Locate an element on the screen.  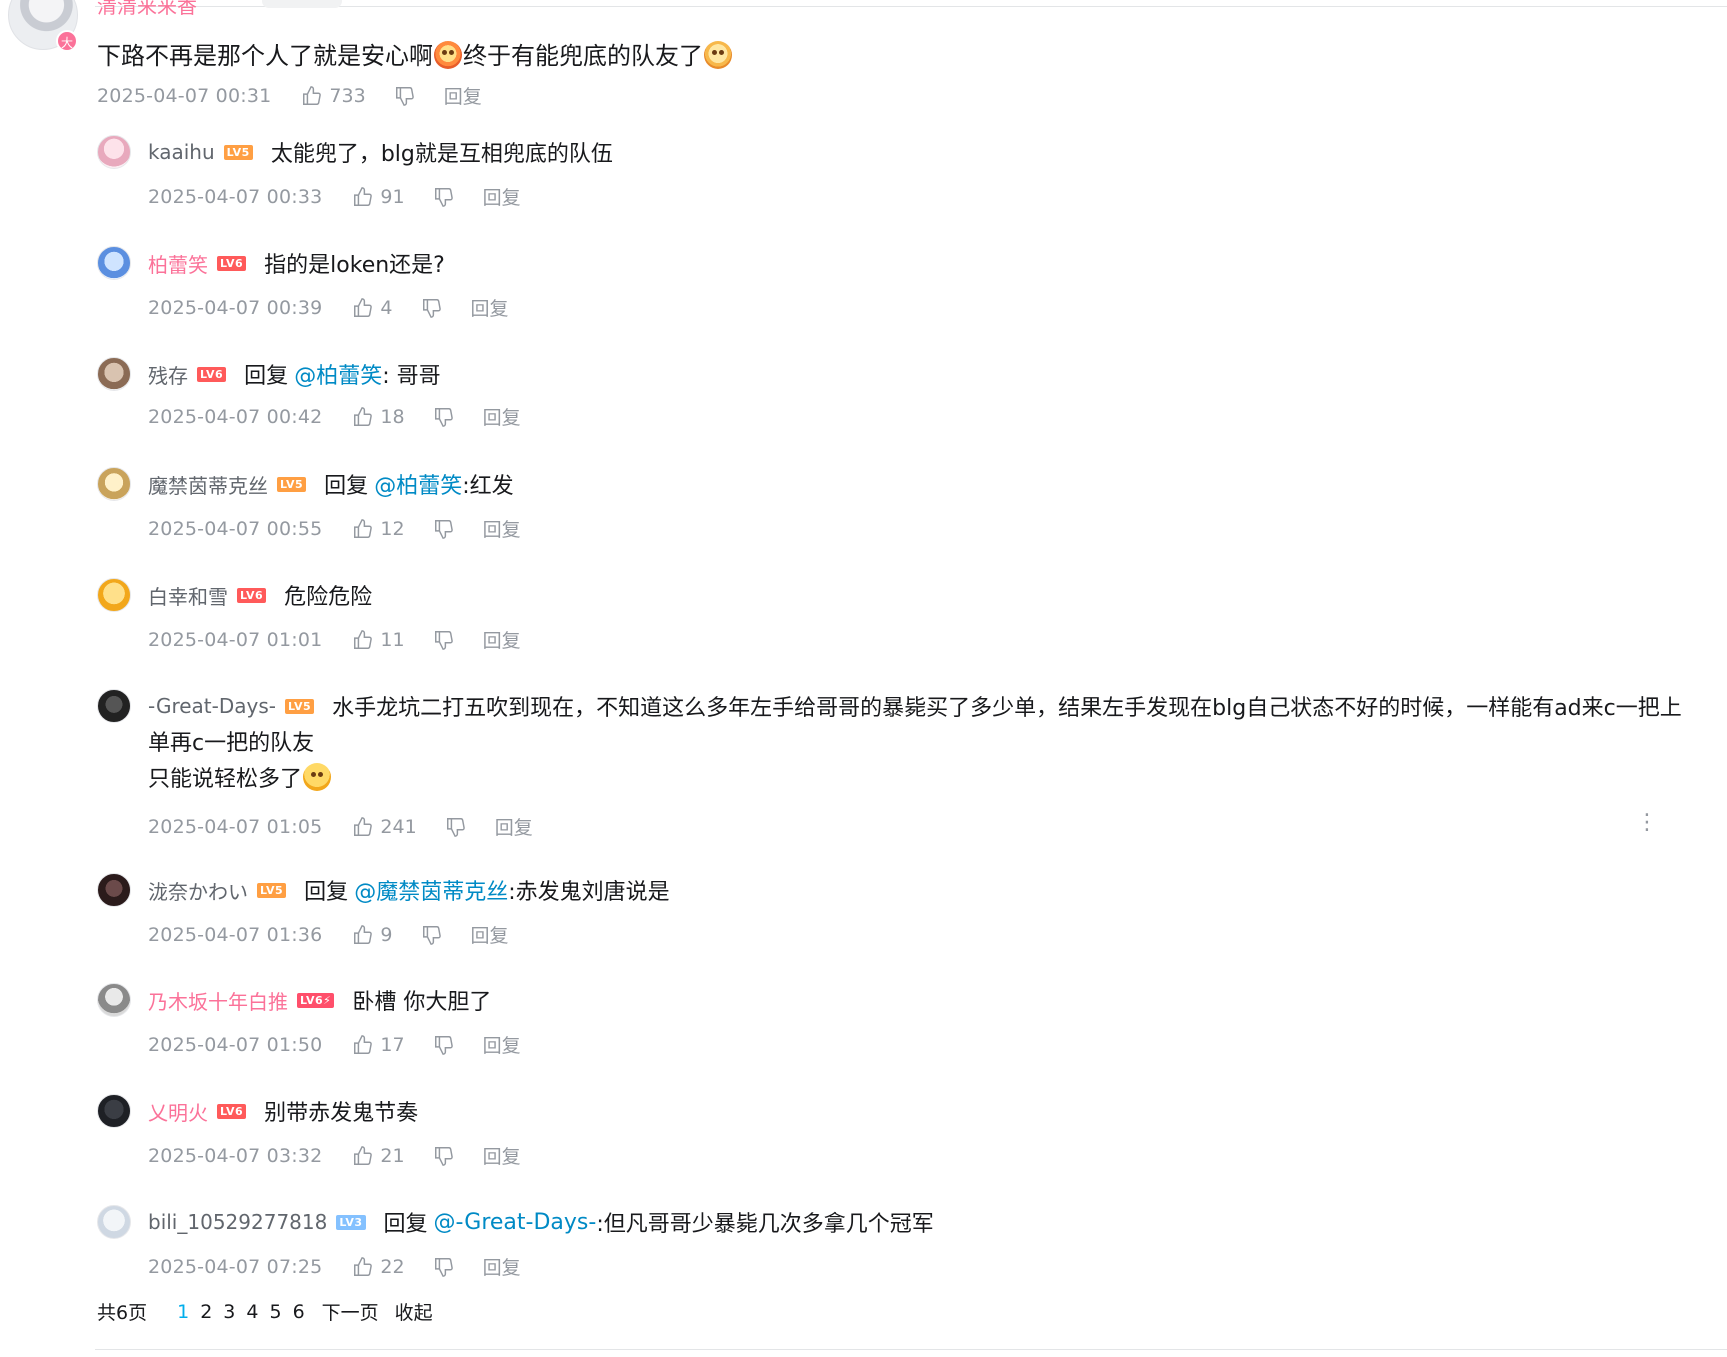
mention-link: @-Great-Days- is located at coordinates (515, 1222).